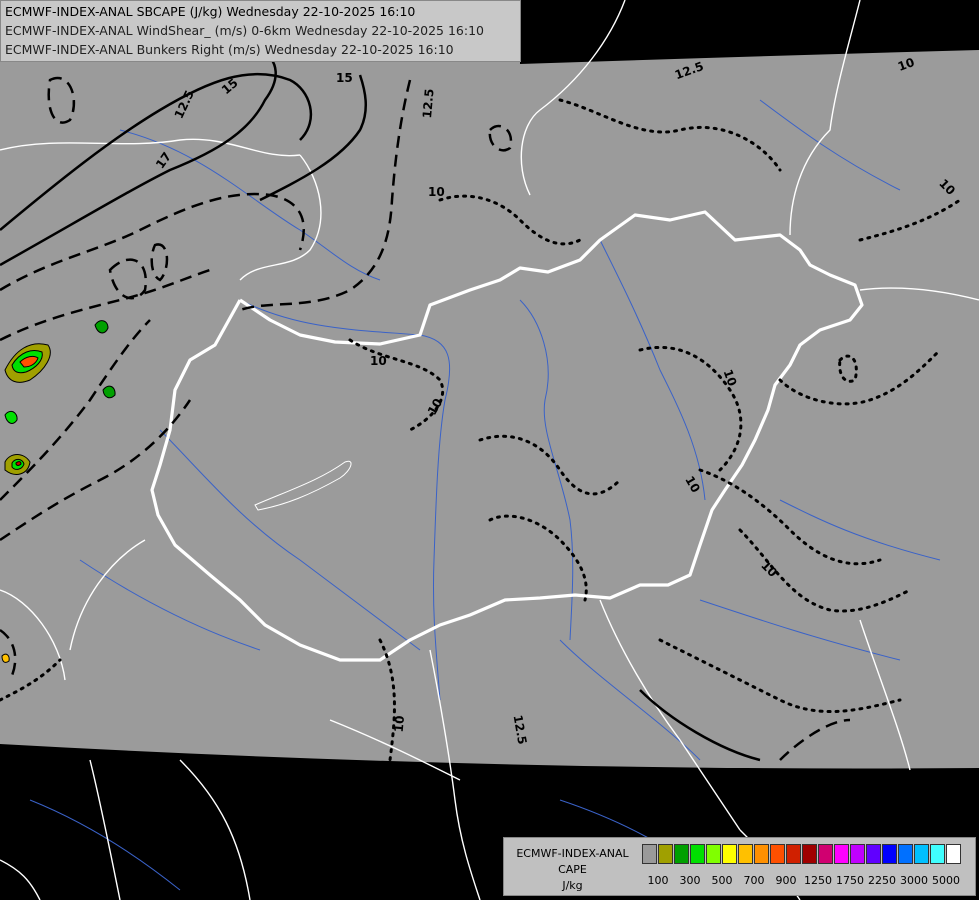  What do you see at coordinates (914, 880) in the screenshot?
I see `legend-tick-label: 3000` at bounding box center [914, 880].